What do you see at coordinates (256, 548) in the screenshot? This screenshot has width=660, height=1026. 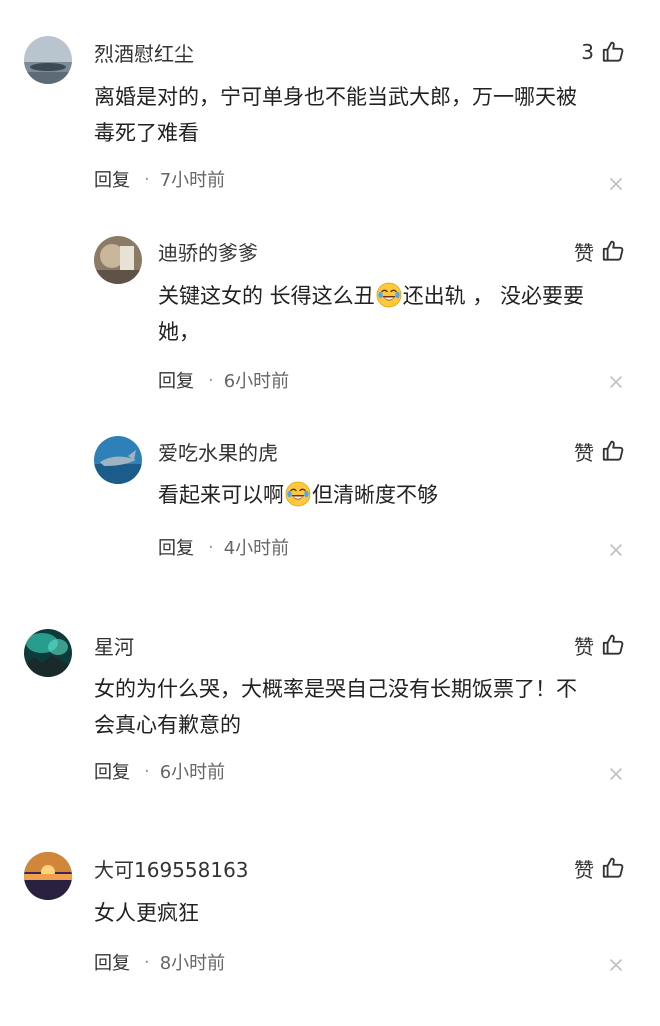 I see `timestamp: 4小时前` at bounding box center [256, 548].